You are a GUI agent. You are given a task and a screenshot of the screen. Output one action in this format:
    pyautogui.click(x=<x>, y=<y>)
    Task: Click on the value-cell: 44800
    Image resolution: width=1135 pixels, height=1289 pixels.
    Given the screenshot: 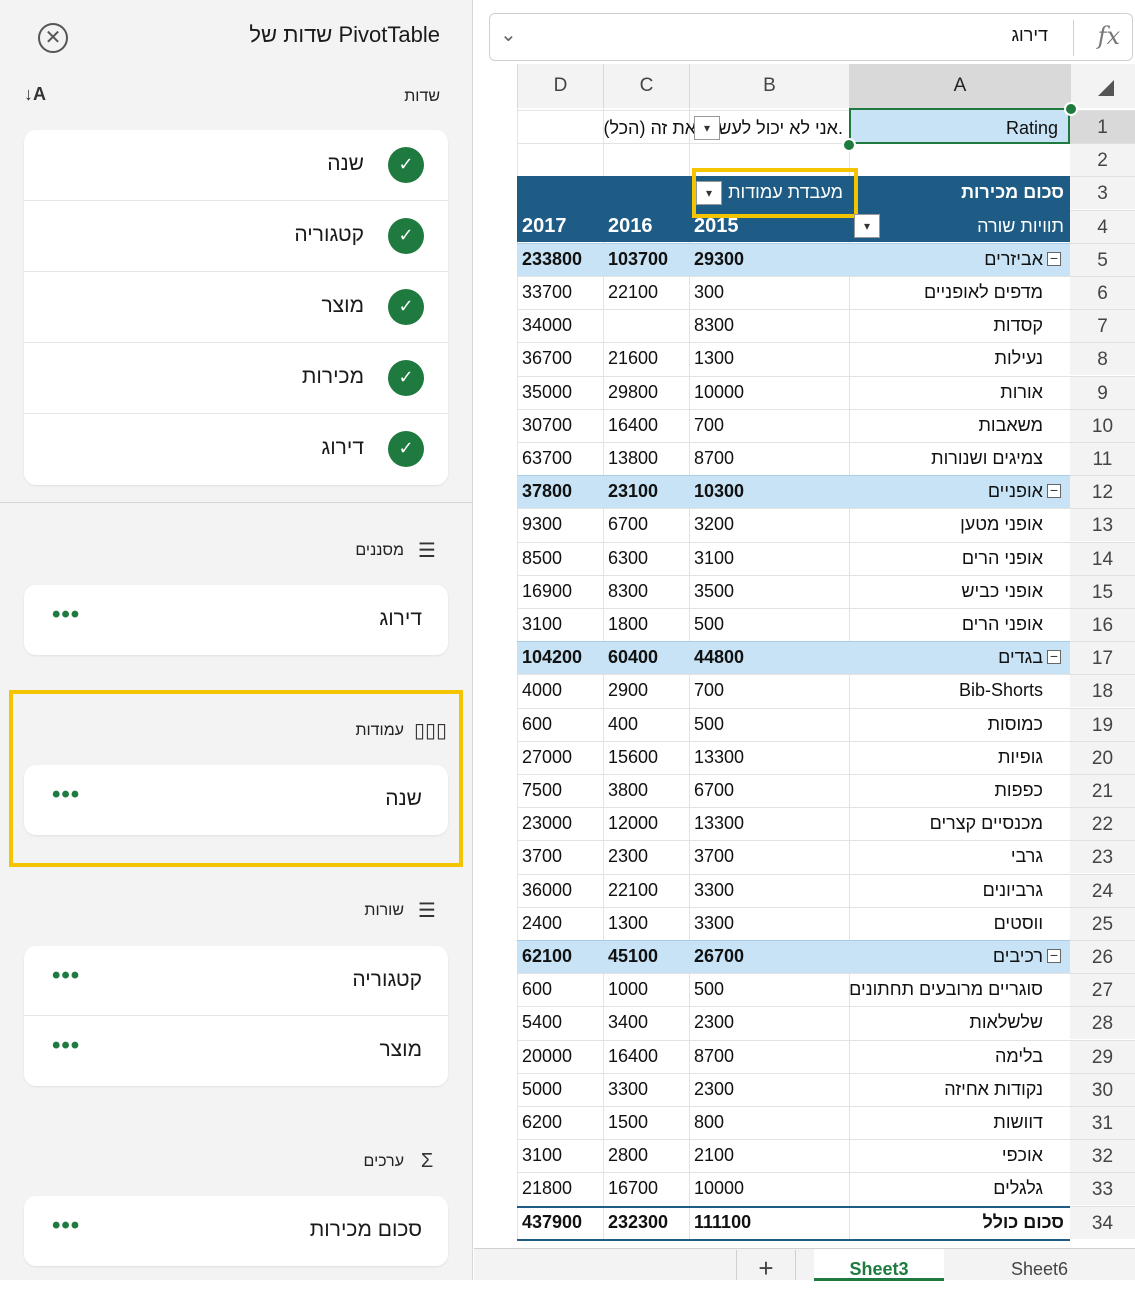 What is the action you would take?
    pyautogui.click(x=769, y=657)
    